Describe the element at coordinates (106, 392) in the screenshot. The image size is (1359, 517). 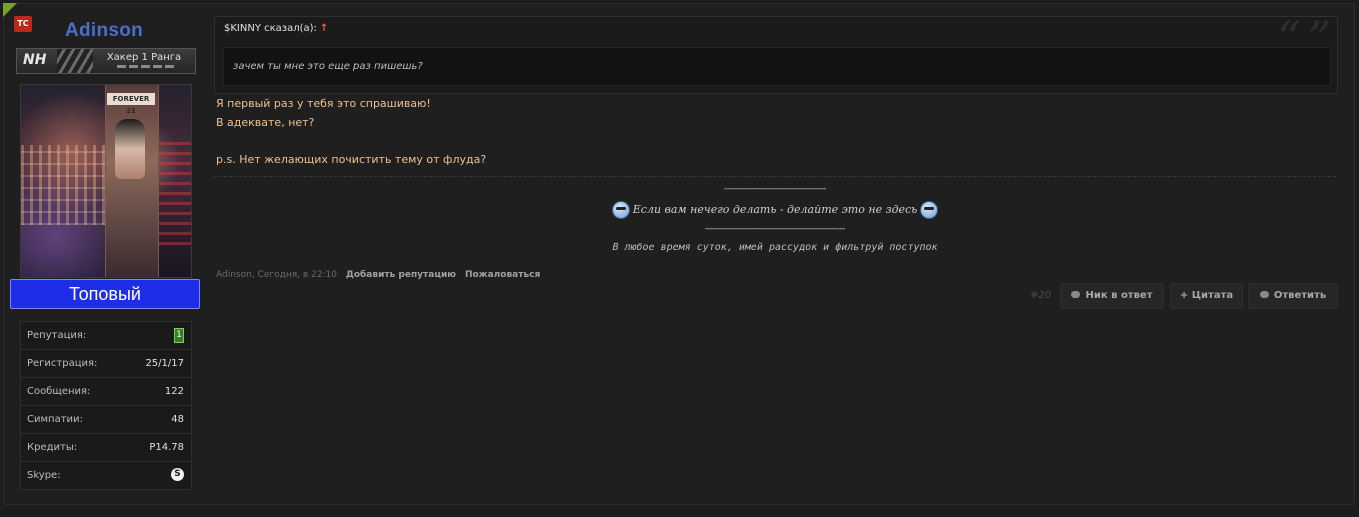
I see `stat-row-messages: Сообщения: 122` at that location.